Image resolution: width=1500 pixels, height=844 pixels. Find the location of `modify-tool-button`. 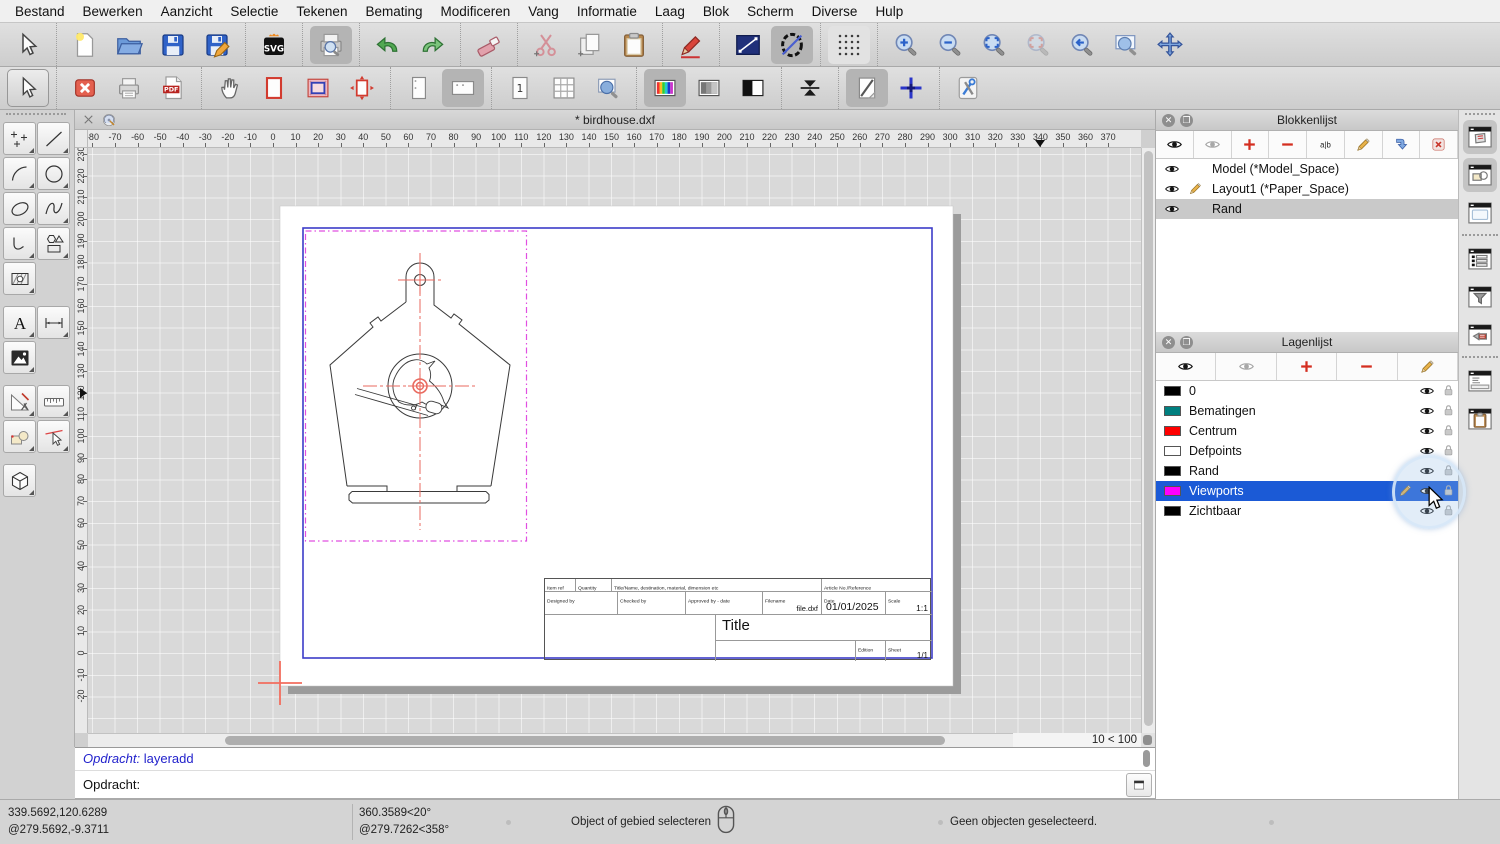

modify-tool-button is located at coordinates (19, 401).